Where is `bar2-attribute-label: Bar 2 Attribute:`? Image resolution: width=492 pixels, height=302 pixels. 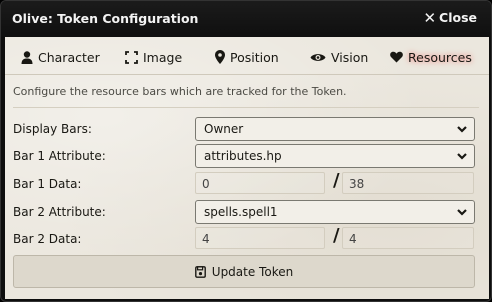 bar2-attribute-label: Bar 2 Attribute: is located at coordinates (59, 212).